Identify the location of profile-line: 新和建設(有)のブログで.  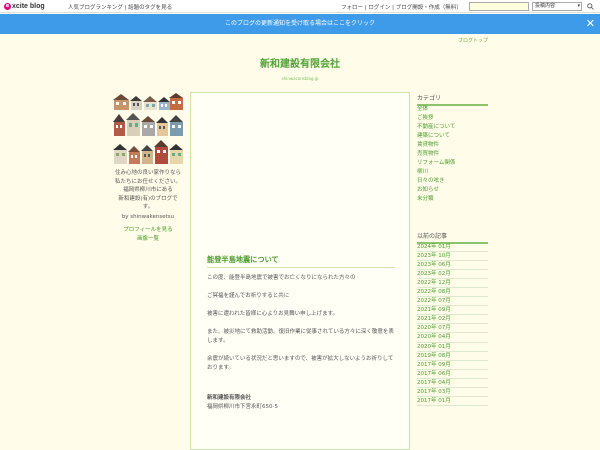
(148, 198).